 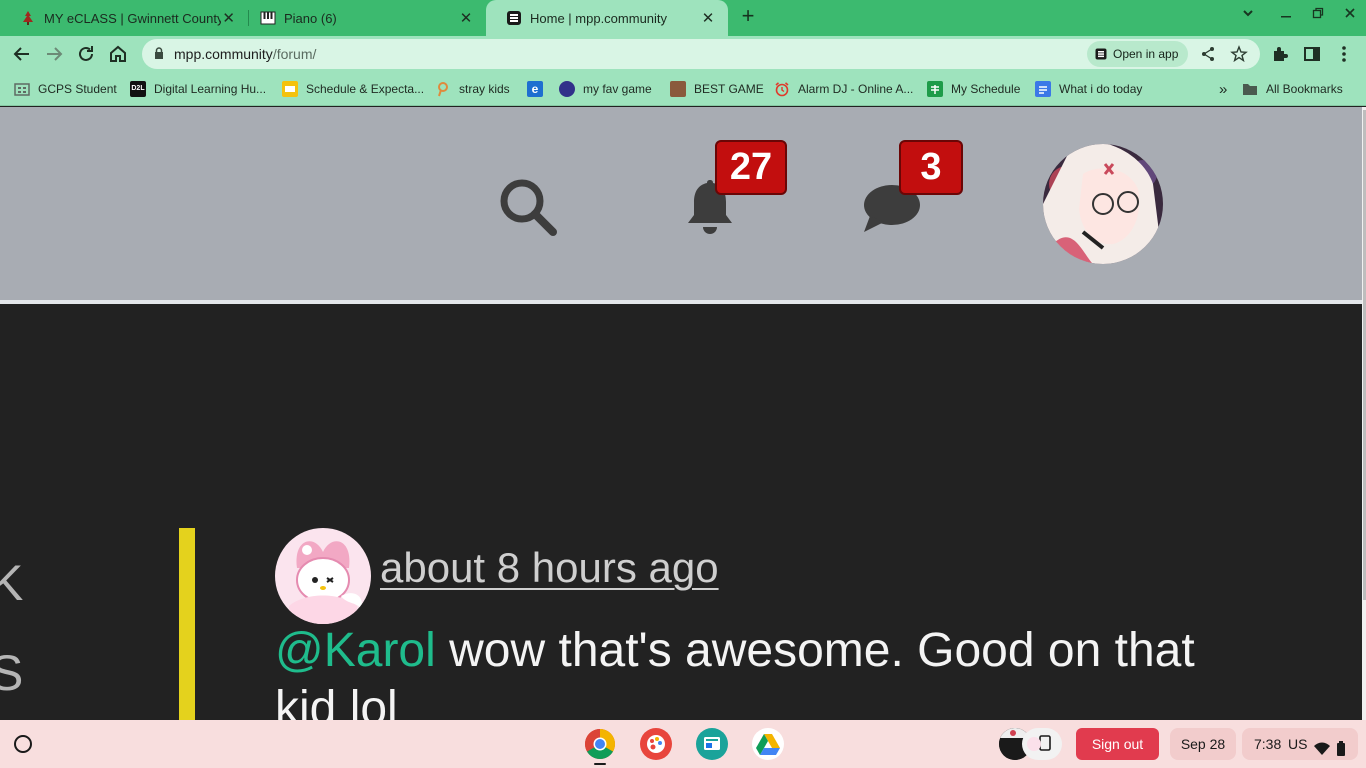 I want to click on all-bookmarks-label: All Bookmarks, so click(x=1304, y=89).